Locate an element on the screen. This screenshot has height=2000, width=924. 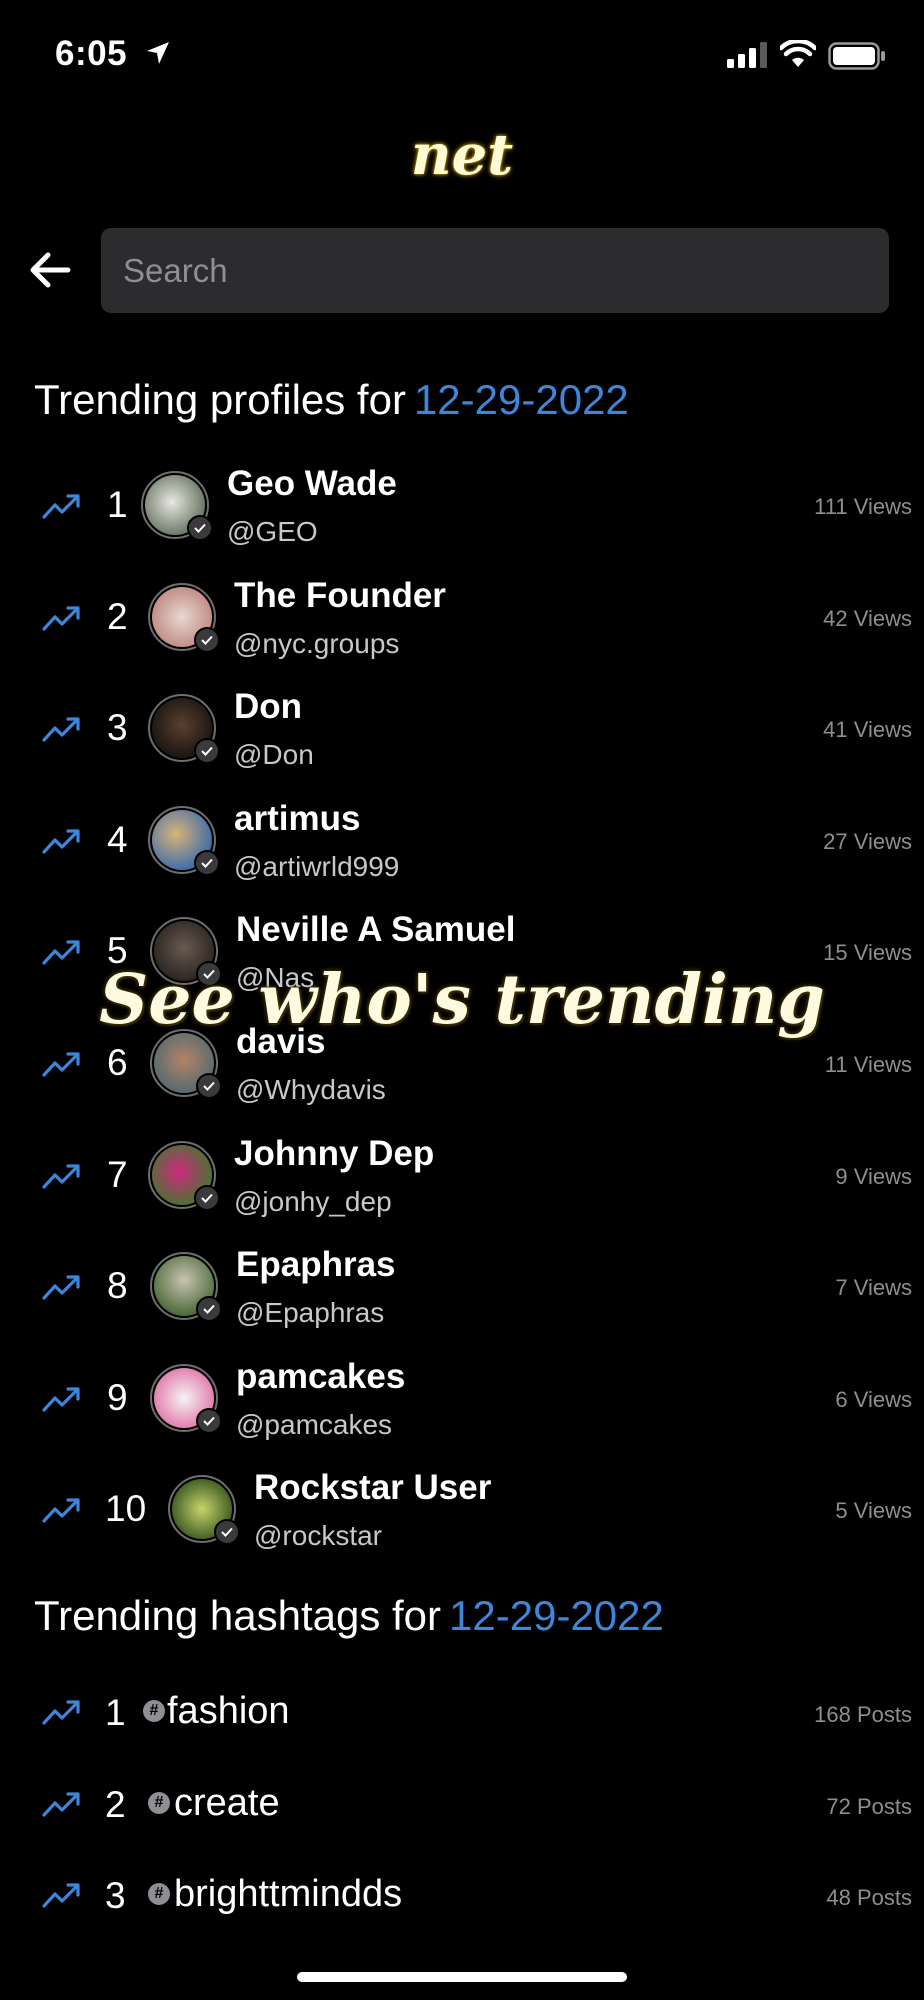
wifi-icon is located at coordinates (798, 53).